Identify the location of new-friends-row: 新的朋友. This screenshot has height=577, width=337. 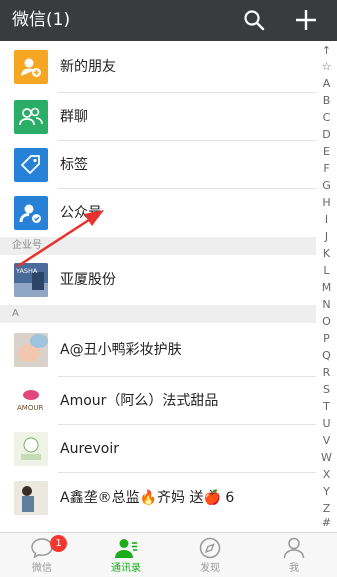
(158, 67).